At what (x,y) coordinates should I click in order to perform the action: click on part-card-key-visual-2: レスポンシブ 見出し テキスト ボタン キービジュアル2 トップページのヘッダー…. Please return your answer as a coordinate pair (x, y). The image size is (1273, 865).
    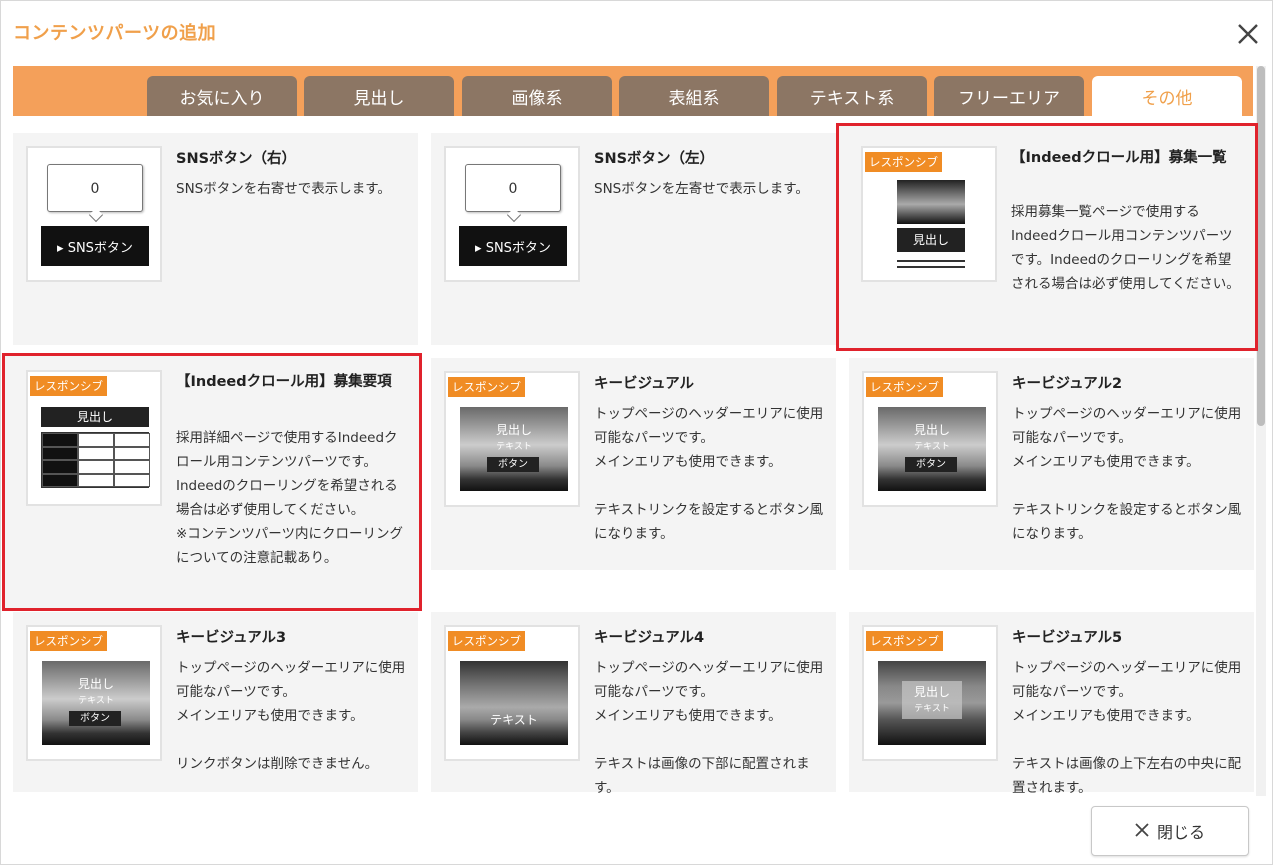
    Looking at the image, I should click on (1051, 464).